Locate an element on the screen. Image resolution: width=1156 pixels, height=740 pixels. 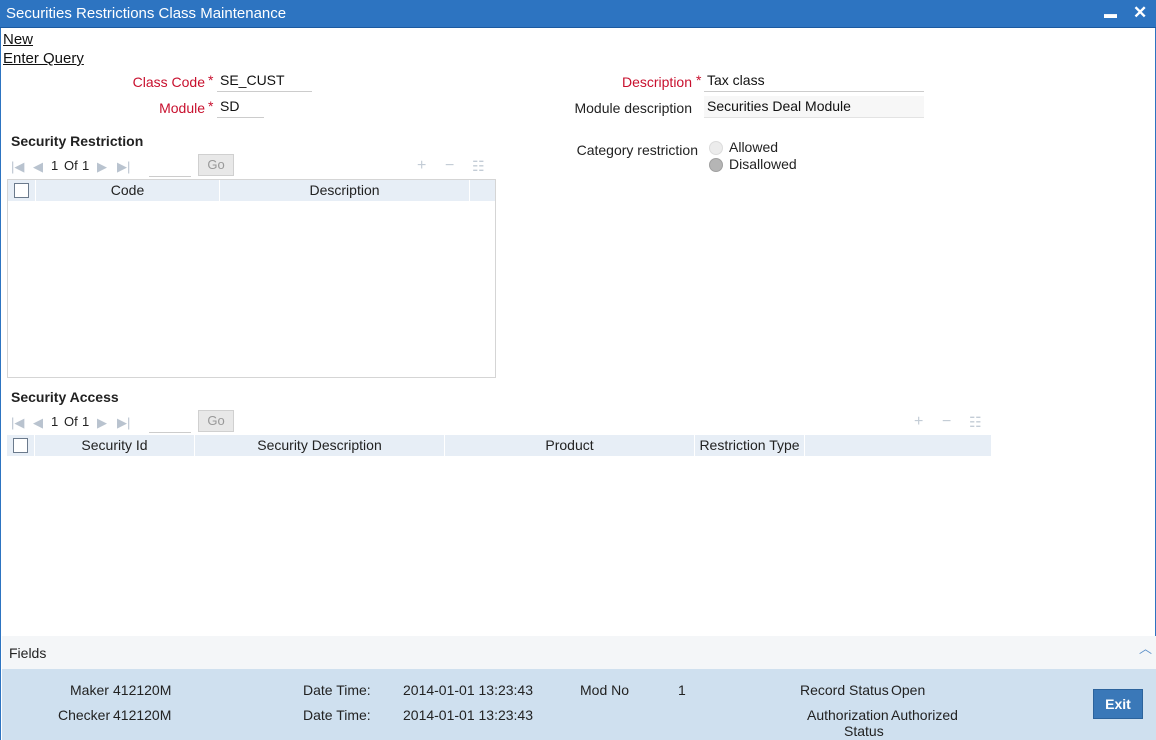
security-access-title: Security Access is located at coordinates (65, 397).